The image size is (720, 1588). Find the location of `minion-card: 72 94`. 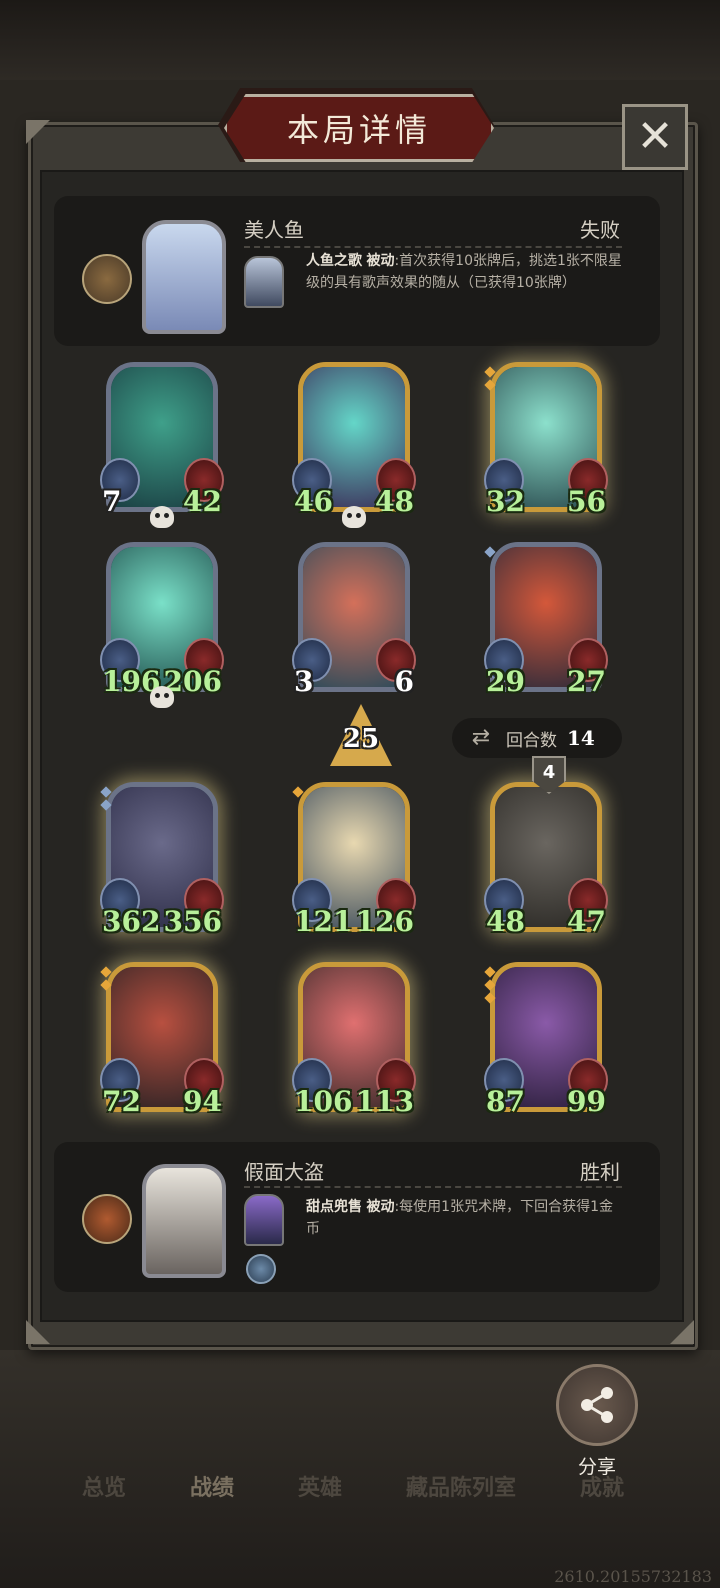

minion-card: 72 94 is located at coordinates (162, 1040).